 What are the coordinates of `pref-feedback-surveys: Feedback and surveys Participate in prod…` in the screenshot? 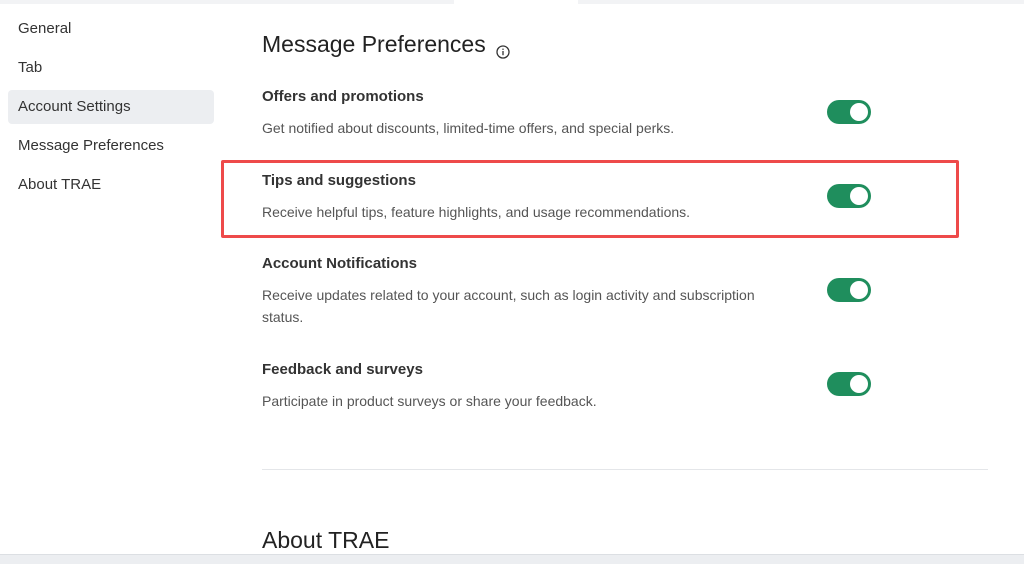 It's located at (568, 386).